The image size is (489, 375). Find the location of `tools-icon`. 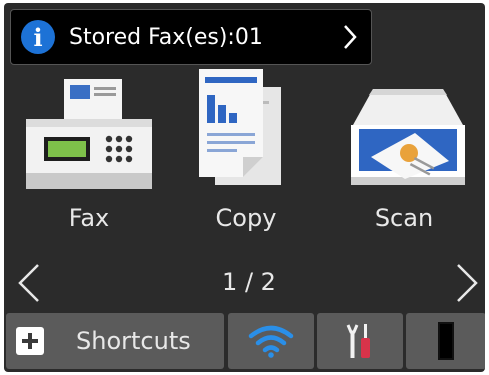

tools-icon is located at coordinates (358, 341).